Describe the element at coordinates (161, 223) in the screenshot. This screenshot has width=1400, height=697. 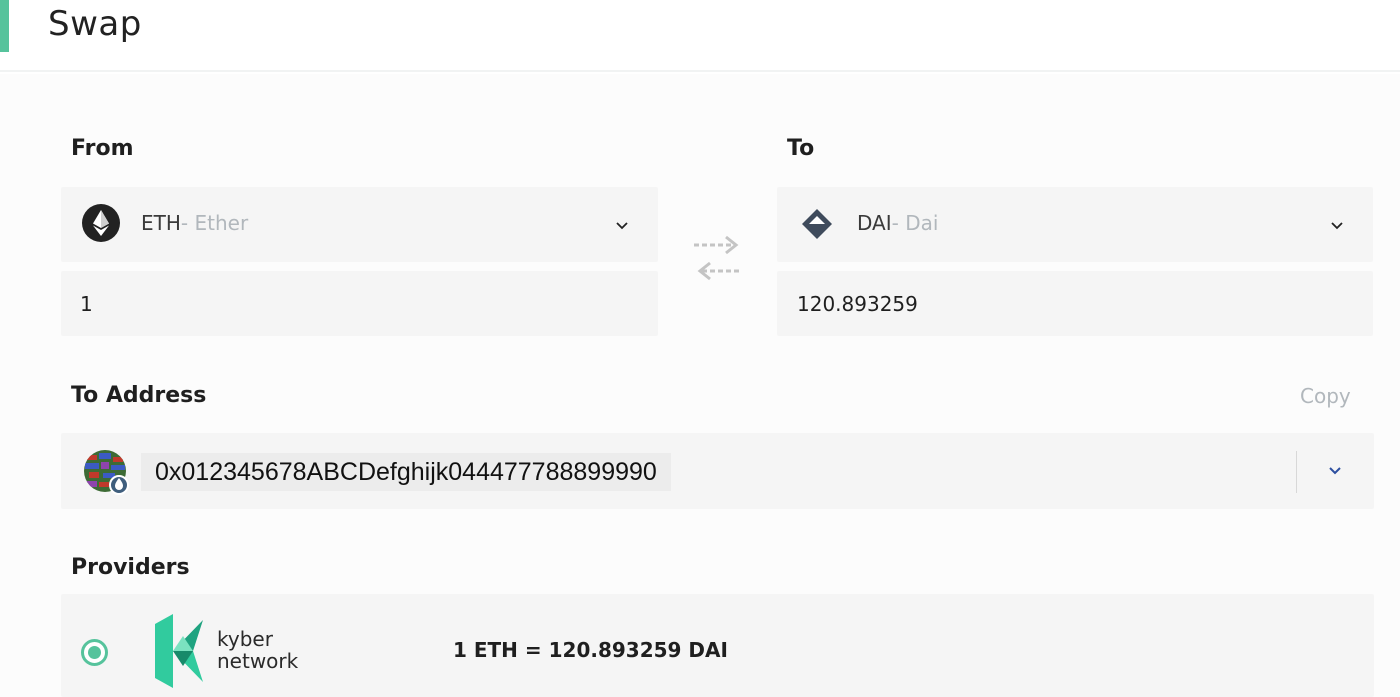
I see `from-token-symbol: ETH` at that location.